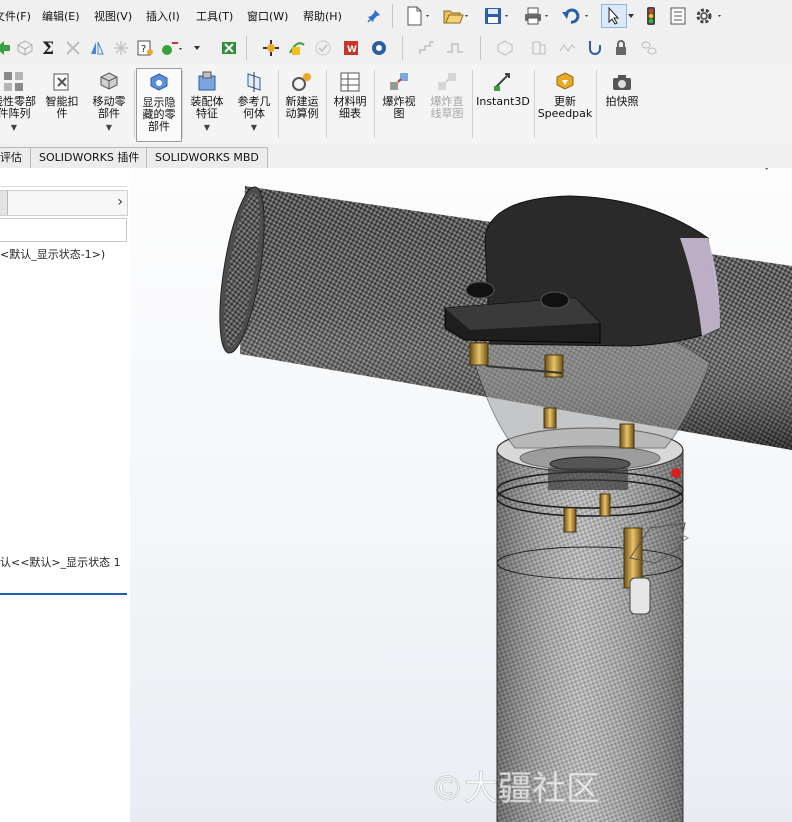 This screenshot has width=792, height=822. Describe the element at coordinates (622, 81) in the screenshot. I see `camera-icon` at that location.